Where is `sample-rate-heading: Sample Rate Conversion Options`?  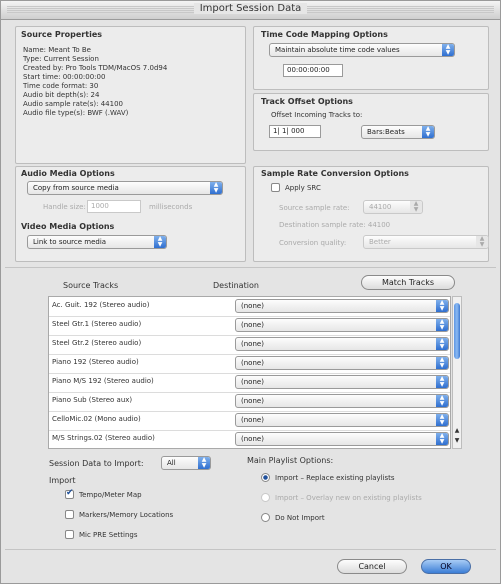 sample-rate-heading: Sample Rate Conversion Options is located at coordinates (335, 173).